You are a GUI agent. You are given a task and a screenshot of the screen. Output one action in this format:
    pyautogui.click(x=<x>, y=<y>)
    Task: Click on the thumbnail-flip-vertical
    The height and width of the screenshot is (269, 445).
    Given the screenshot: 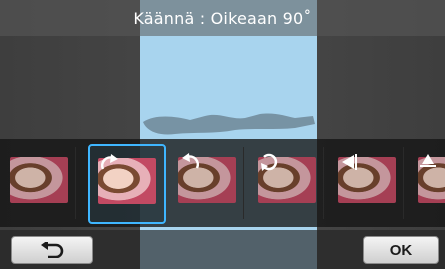 What is the action you would take?
    pyautogui.click(x=428, y=183)
    